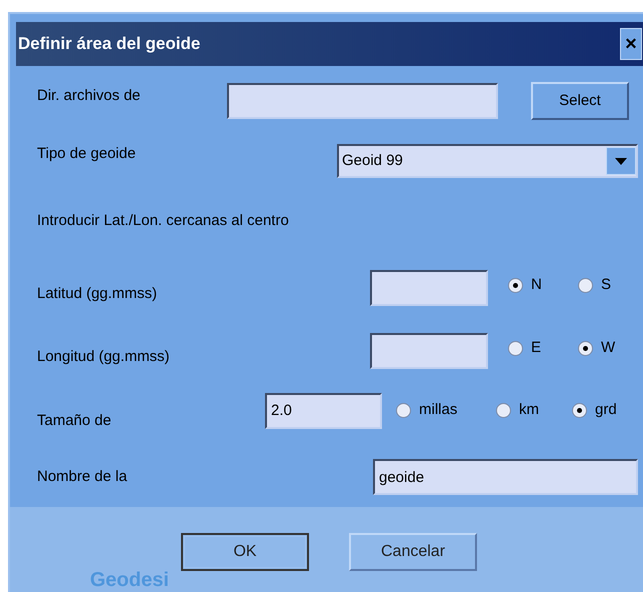 This screenshot has width=643, height=592. Describe the element at coordinates (323, 410) in the screenshot. I see `size-field: 2.0` at that location.